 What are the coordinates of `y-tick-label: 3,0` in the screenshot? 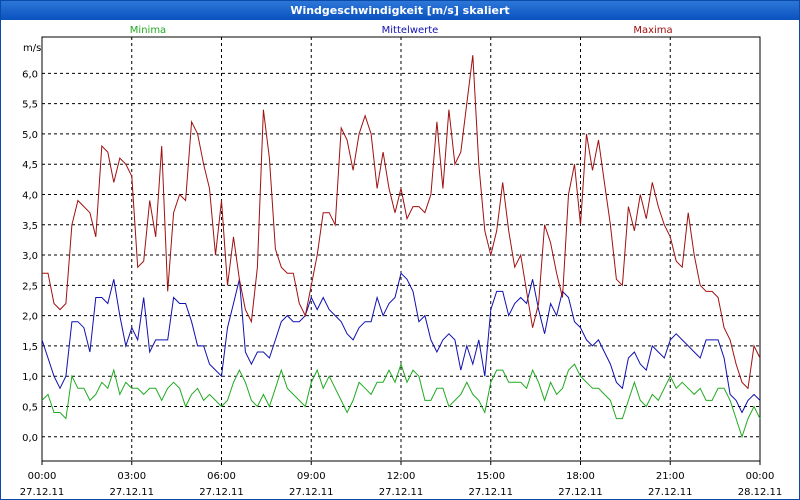 It's located at (30, 256).